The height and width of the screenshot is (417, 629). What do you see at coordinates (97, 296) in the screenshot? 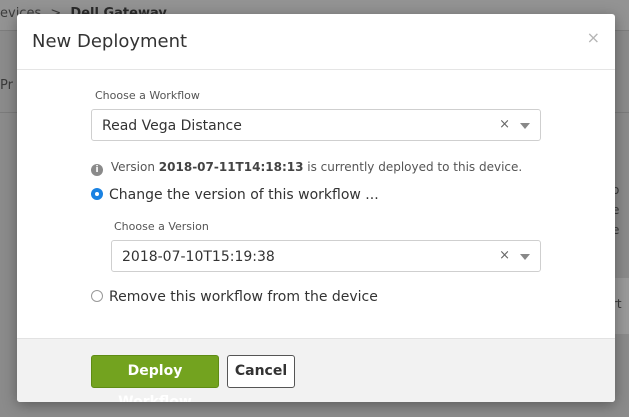
I see `radio-unchecked-icon` at bounding box center [97, 296].